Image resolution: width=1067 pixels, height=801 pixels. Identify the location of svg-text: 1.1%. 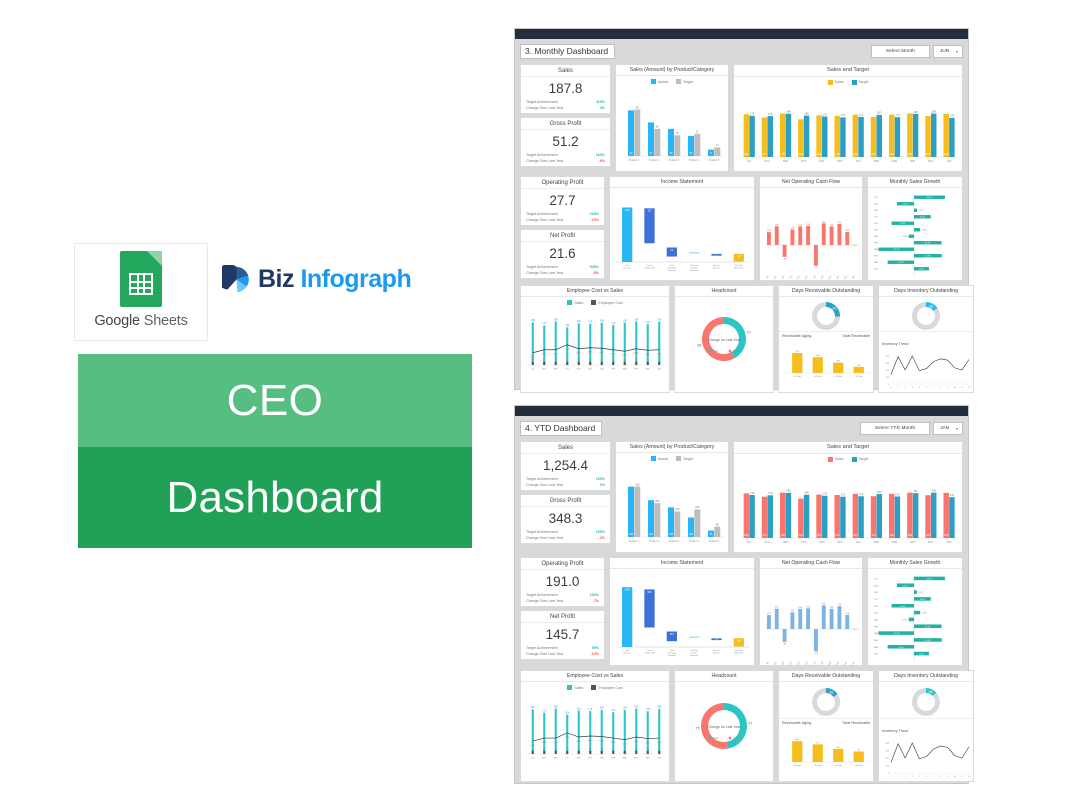
(921, 593).